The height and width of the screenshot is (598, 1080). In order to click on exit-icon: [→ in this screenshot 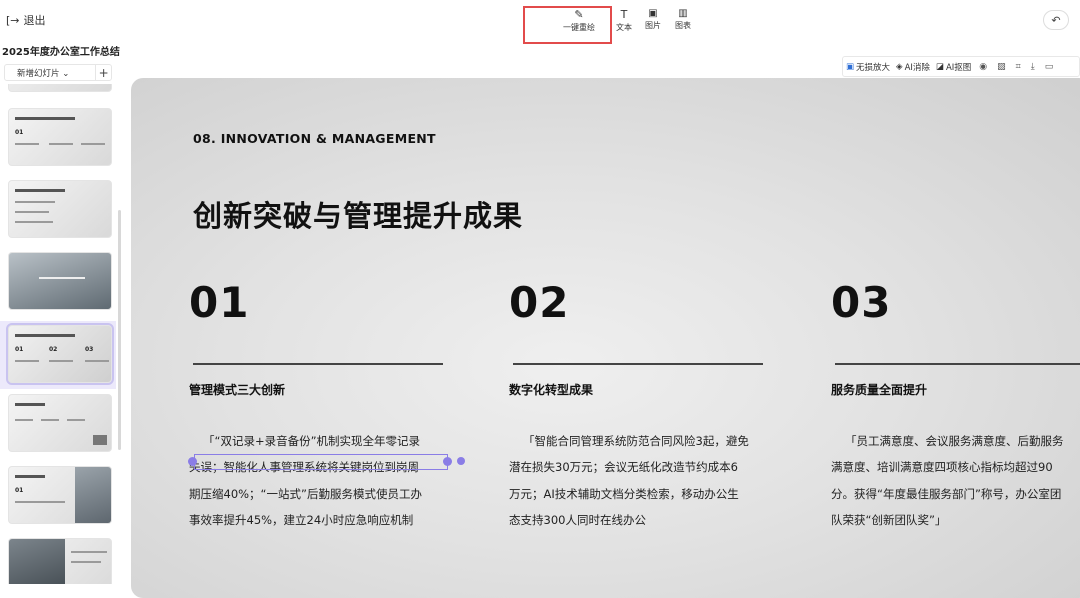, I will do `click(13, 20)`.